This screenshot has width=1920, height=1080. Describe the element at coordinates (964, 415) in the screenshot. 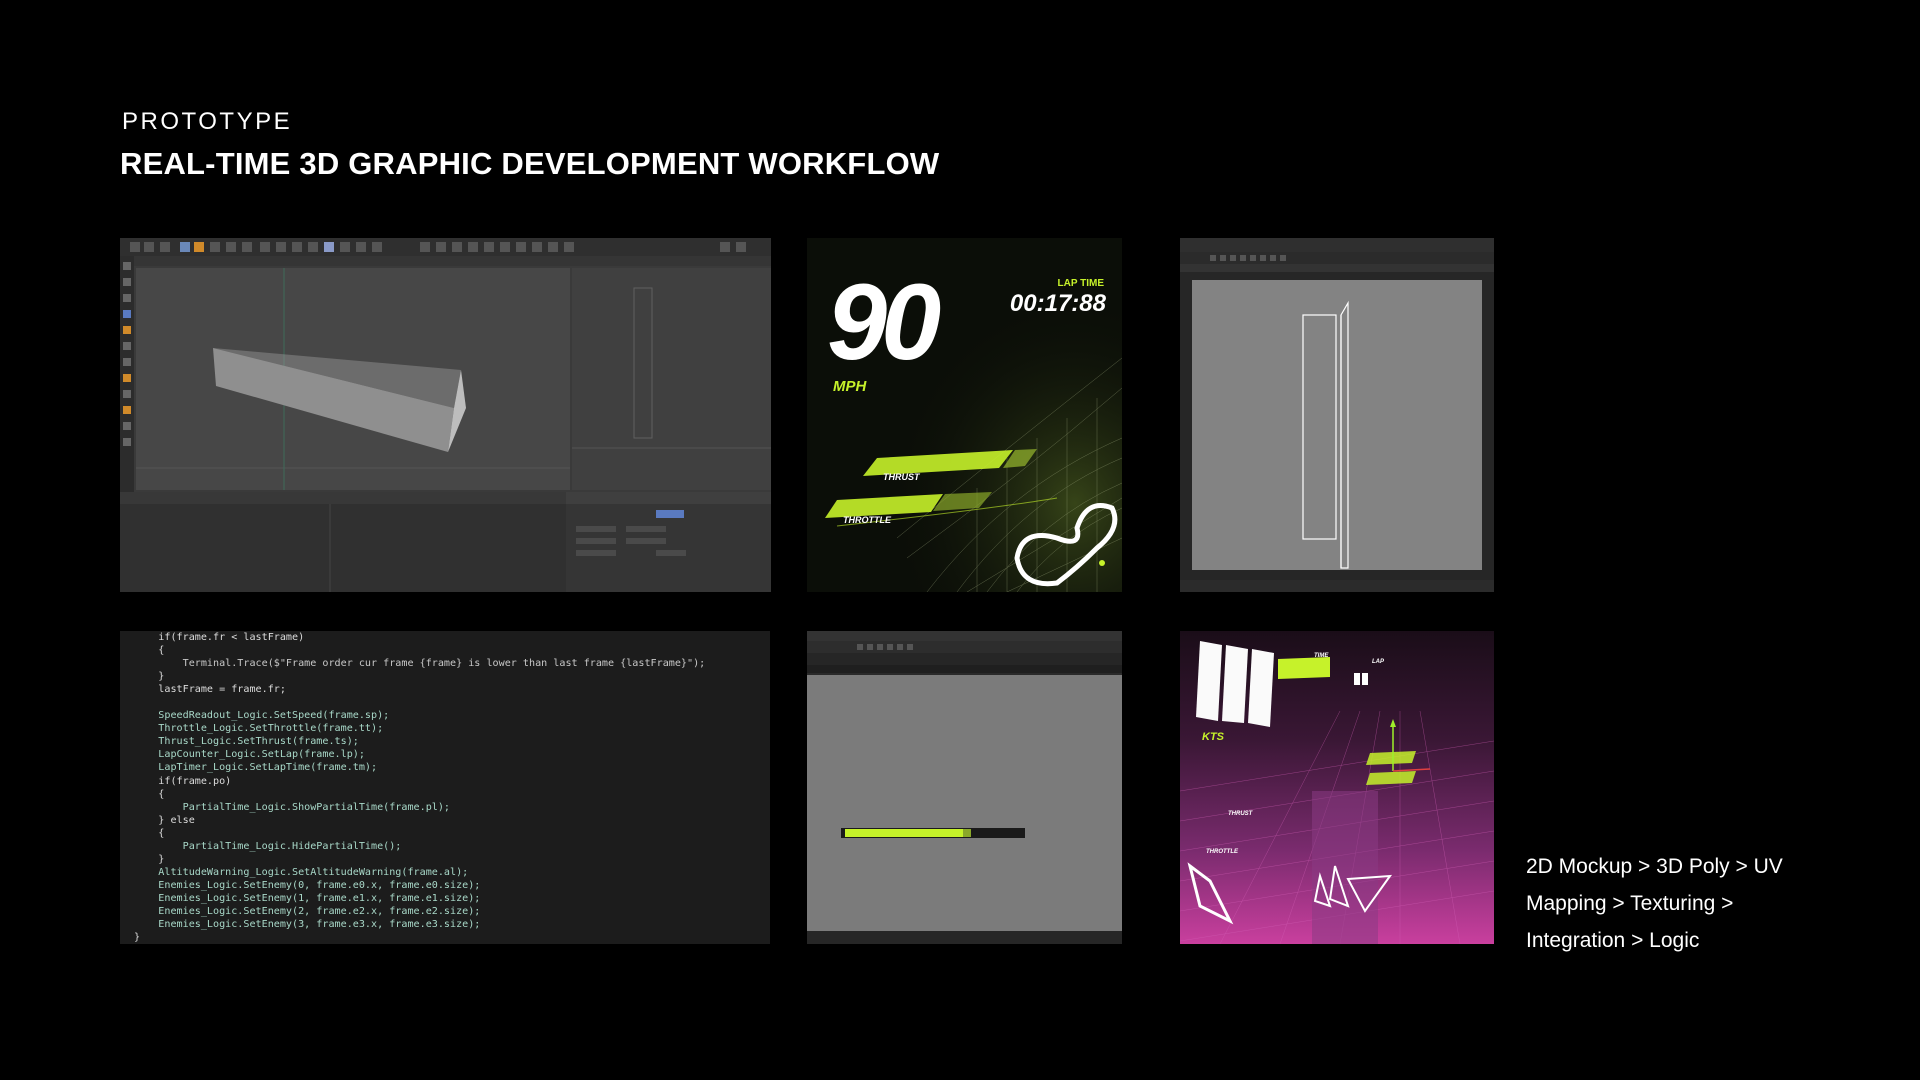

I see `hud-mockup: 90 MPH LAP TIME 00:17:88 THRUST THROTTLE` at that location.